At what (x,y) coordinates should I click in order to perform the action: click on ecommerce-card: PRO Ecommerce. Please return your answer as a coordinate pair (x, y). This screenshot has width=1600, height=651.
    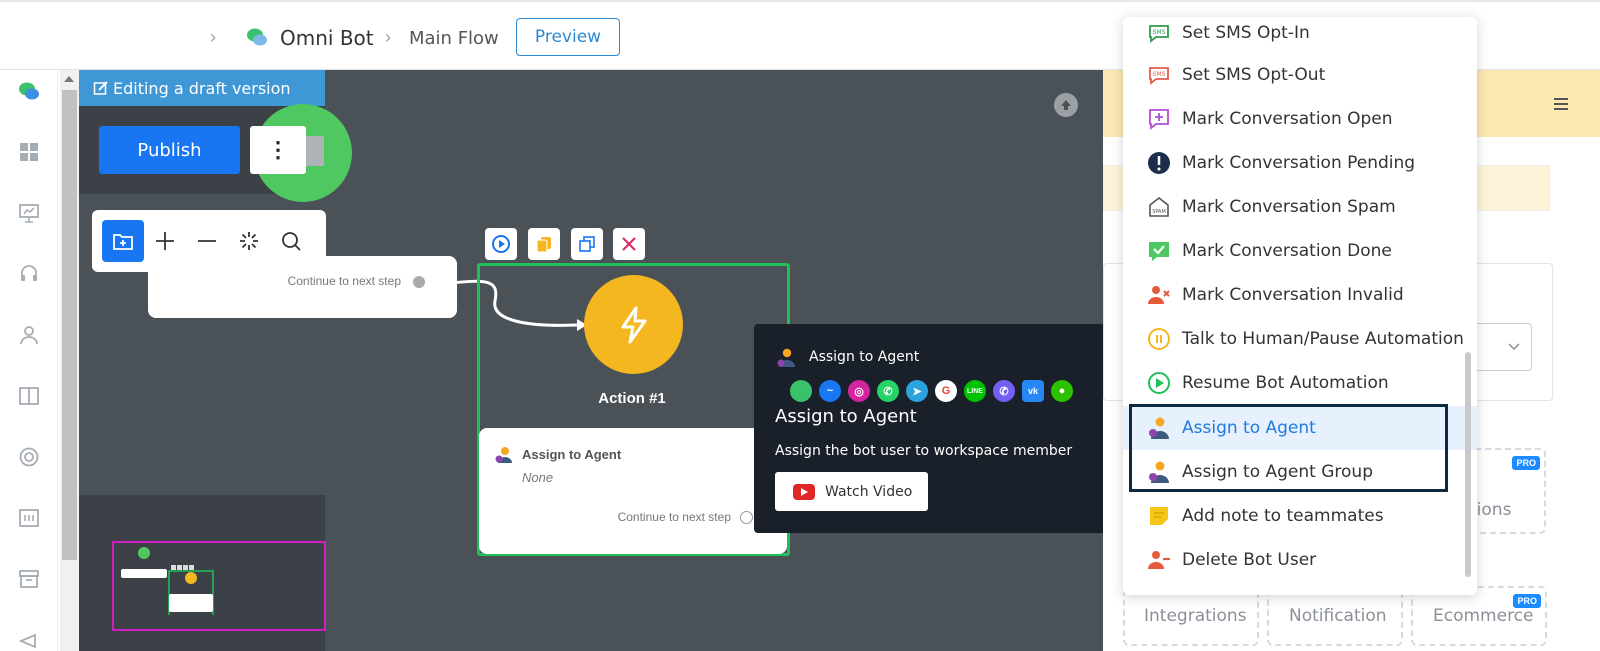
    Looking at the image, I should click on (1479, 616).